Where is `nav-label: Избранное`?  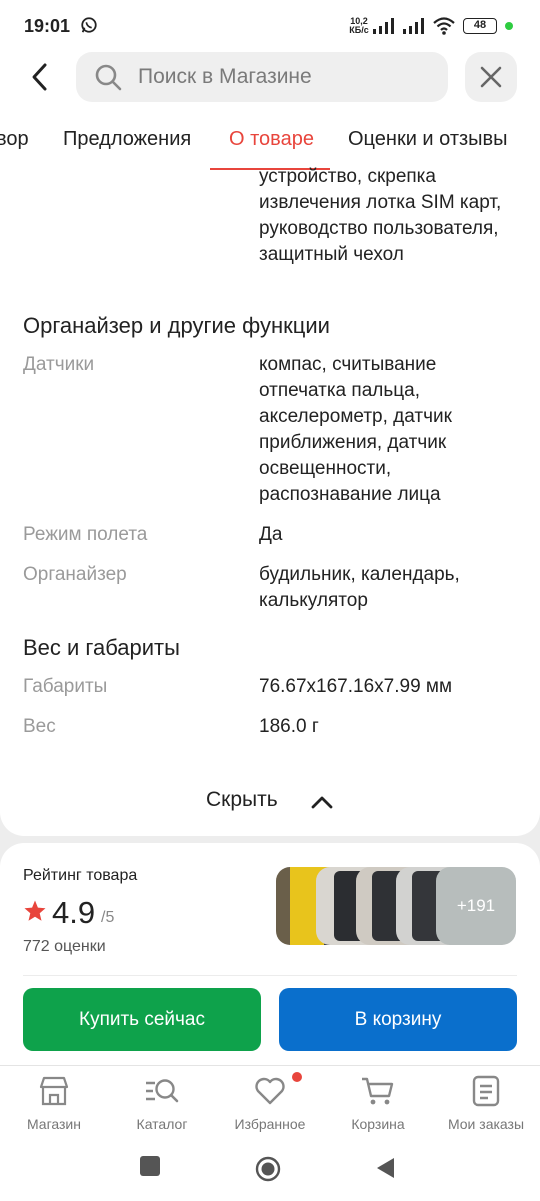 nav-label: Избранное is located at coordinates (270, 1124).